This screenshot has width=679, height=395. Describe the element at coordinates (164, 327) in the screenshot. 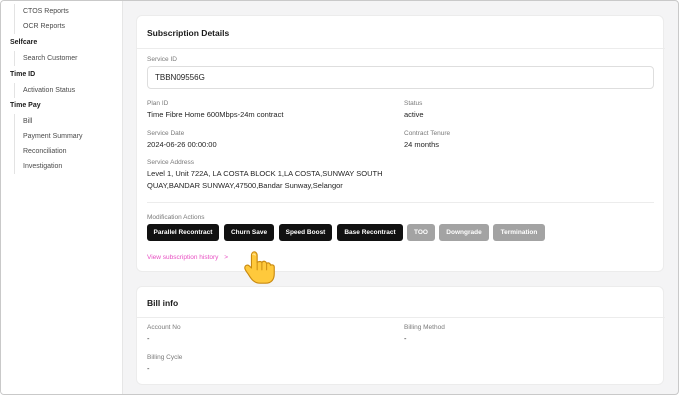

I see `account-no-label: Account No` at that location.